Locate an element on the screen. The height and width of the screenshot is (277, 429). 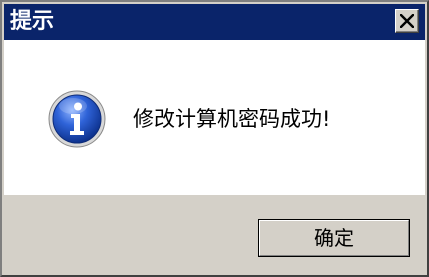
ok-button: 确定 is located at coordinates (334, 238).